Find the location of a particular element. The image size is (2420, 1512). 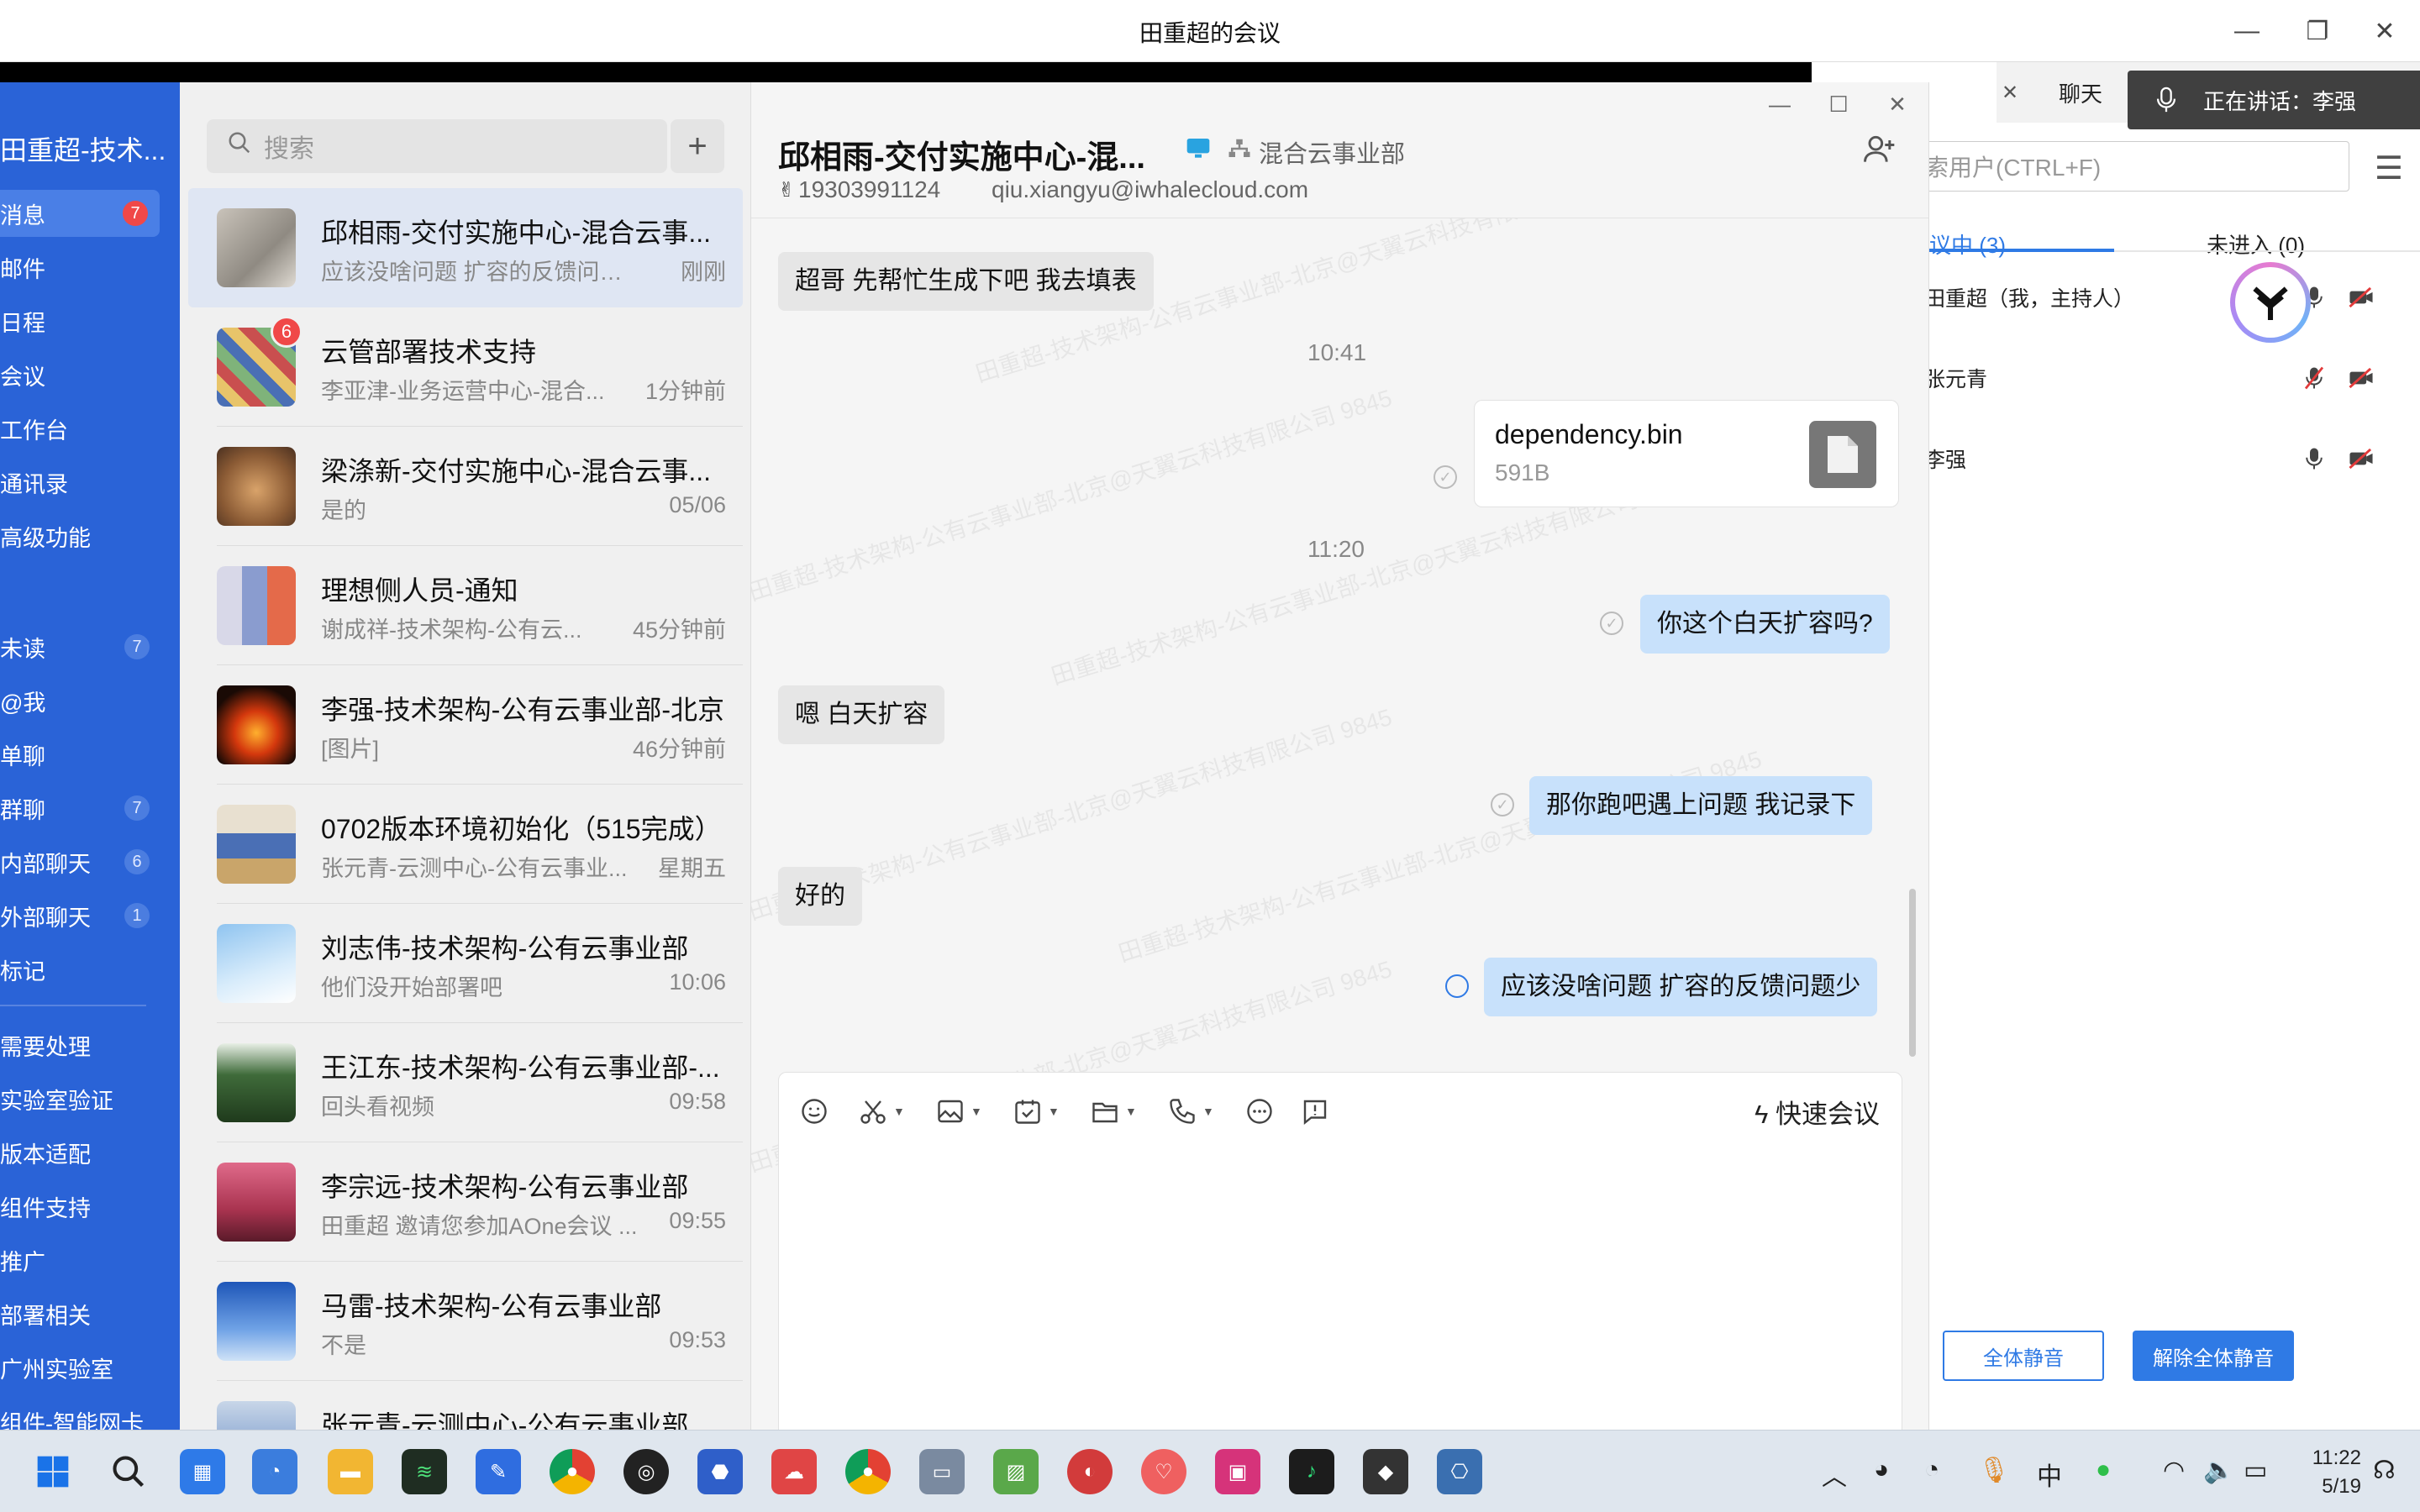

conversation-item: 李强-技术架构-公有云事业部-北京 [图片] 46分钟前 is located at coordinates (465, 725).